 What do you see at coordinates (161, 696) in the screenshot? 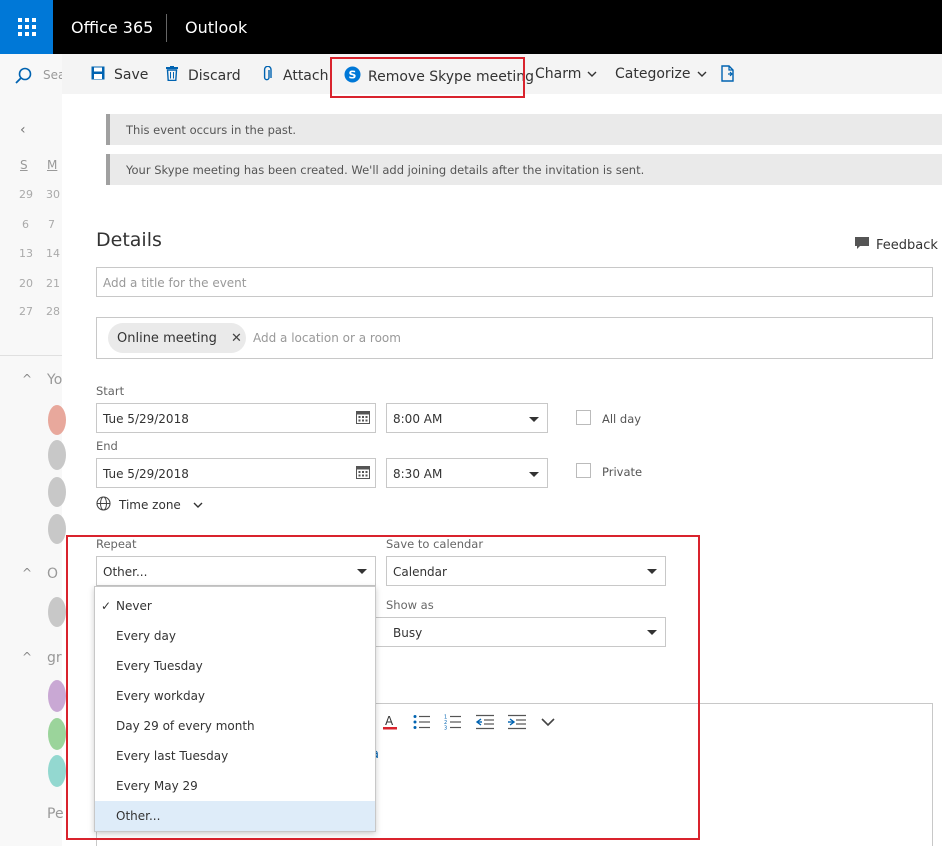
I see `repeat-option-label: Every workday` at bounding box center [161, 696].